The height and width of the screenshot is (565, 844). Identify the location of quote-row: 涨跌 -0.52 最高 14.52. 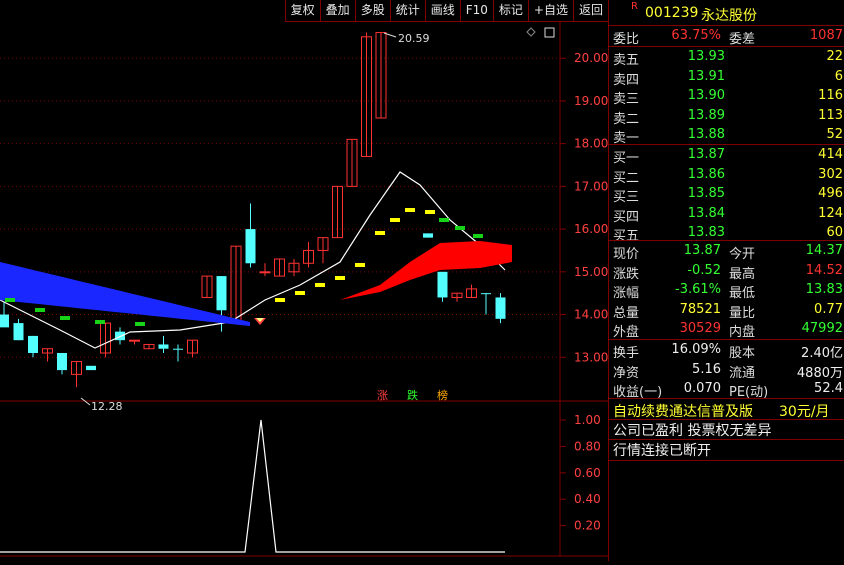
(726, 271).